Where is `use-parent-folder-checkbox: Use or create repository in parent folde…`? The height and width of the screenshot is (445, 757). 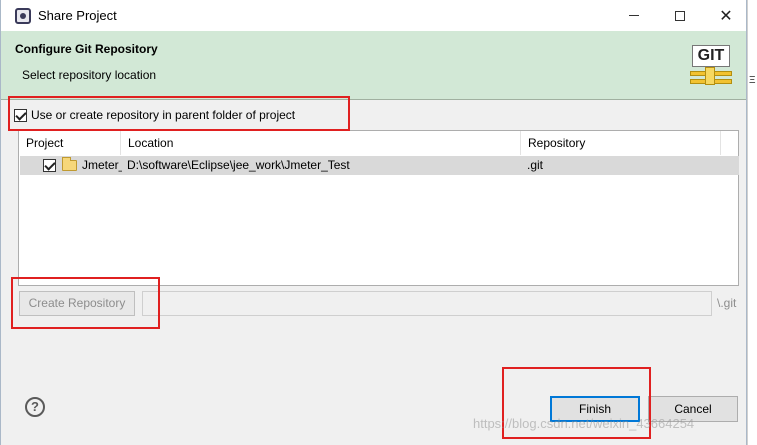
use-parent-folder-checkbox: Use or create repository in parent folde… is located at coordinates (154, 115).